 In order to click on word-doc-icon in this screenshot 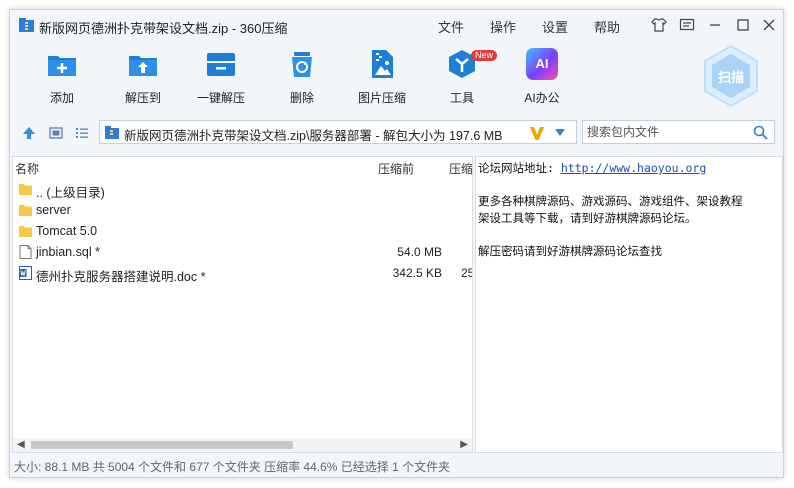, I will do `click(25, 273)`.